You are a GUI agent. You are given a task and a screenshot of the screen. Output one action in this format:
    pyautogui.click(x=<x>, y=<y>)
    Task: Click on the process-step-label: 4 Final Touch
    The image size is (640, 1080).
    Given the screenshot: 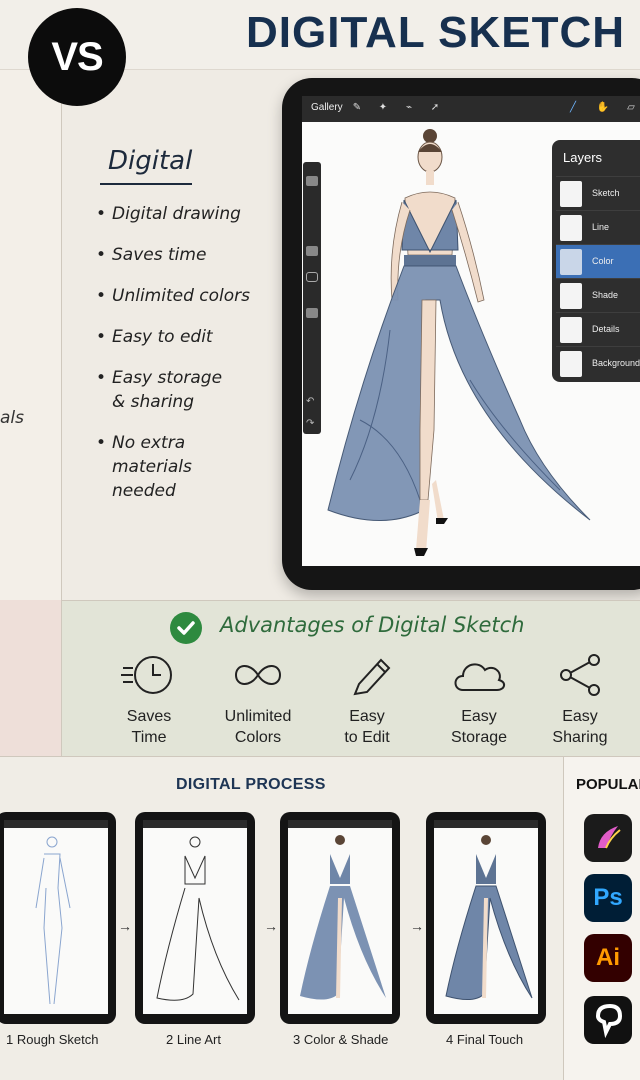 What is the action you would take?
    pyautogui.click(x=485, y=1039)
    